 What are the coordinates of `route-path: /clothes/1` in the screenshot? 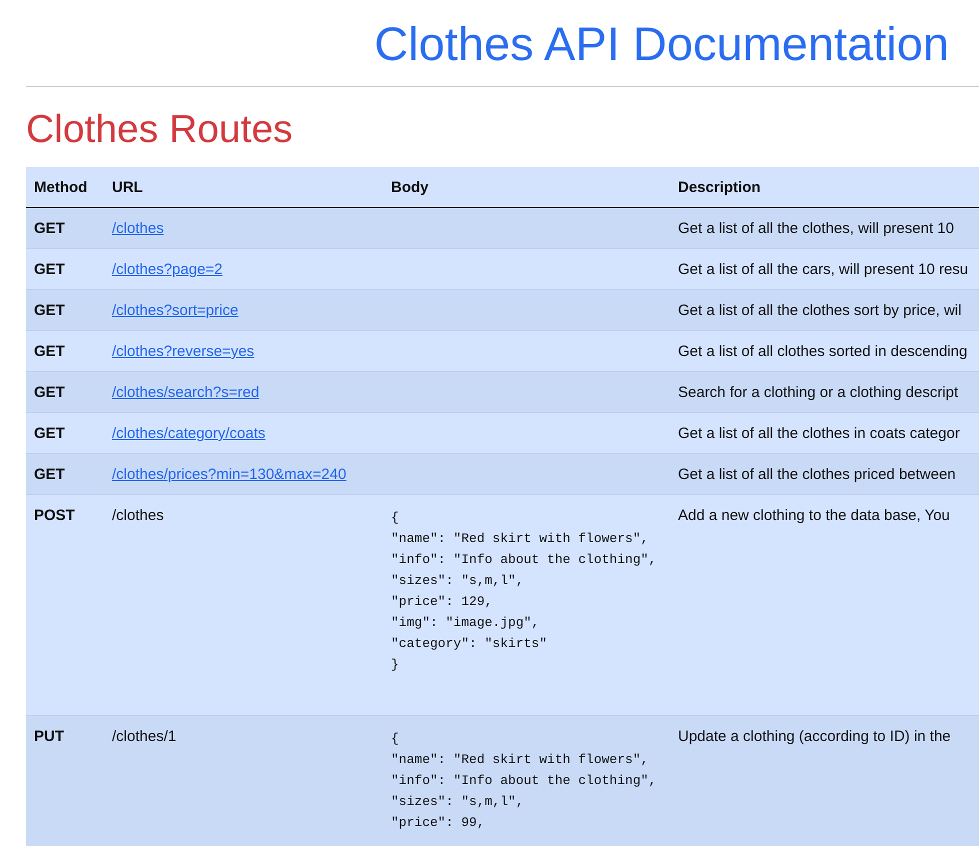 It's located at (144, 736).